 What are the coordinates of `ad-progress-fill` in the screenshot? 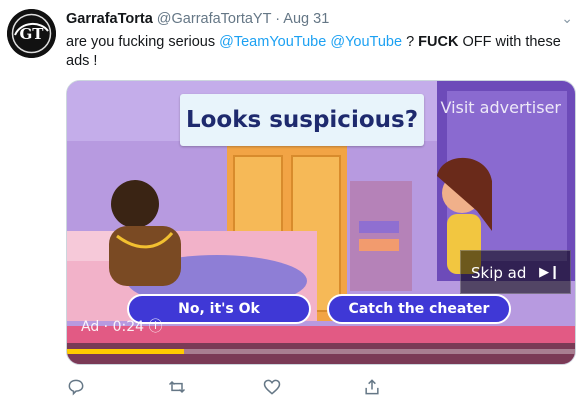 It's located at (126, 351).